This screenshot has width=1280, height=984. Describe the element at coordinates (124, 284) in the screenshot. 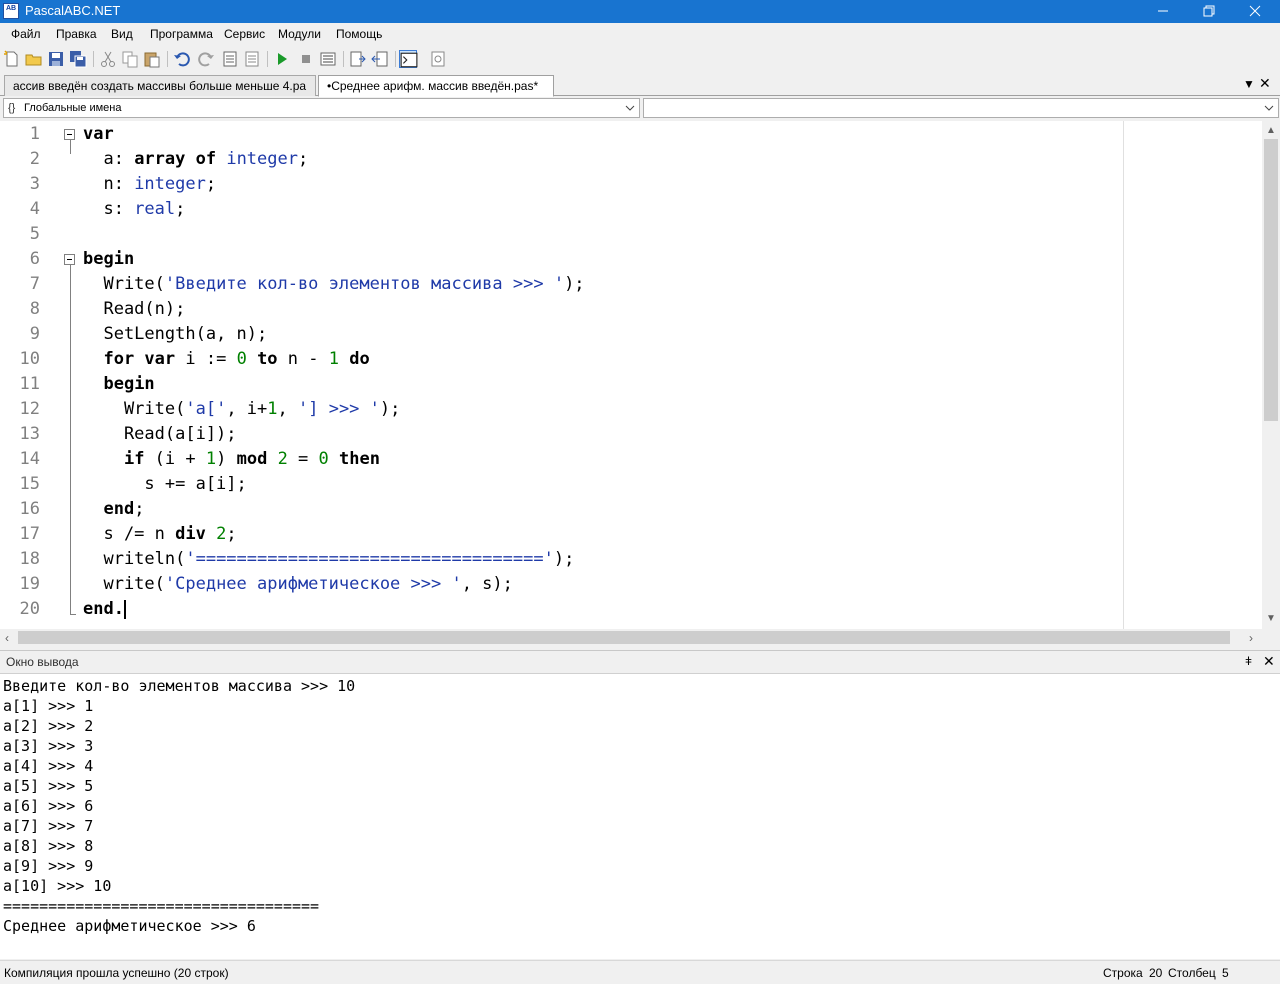

I see `code-token: Write(` at that location.